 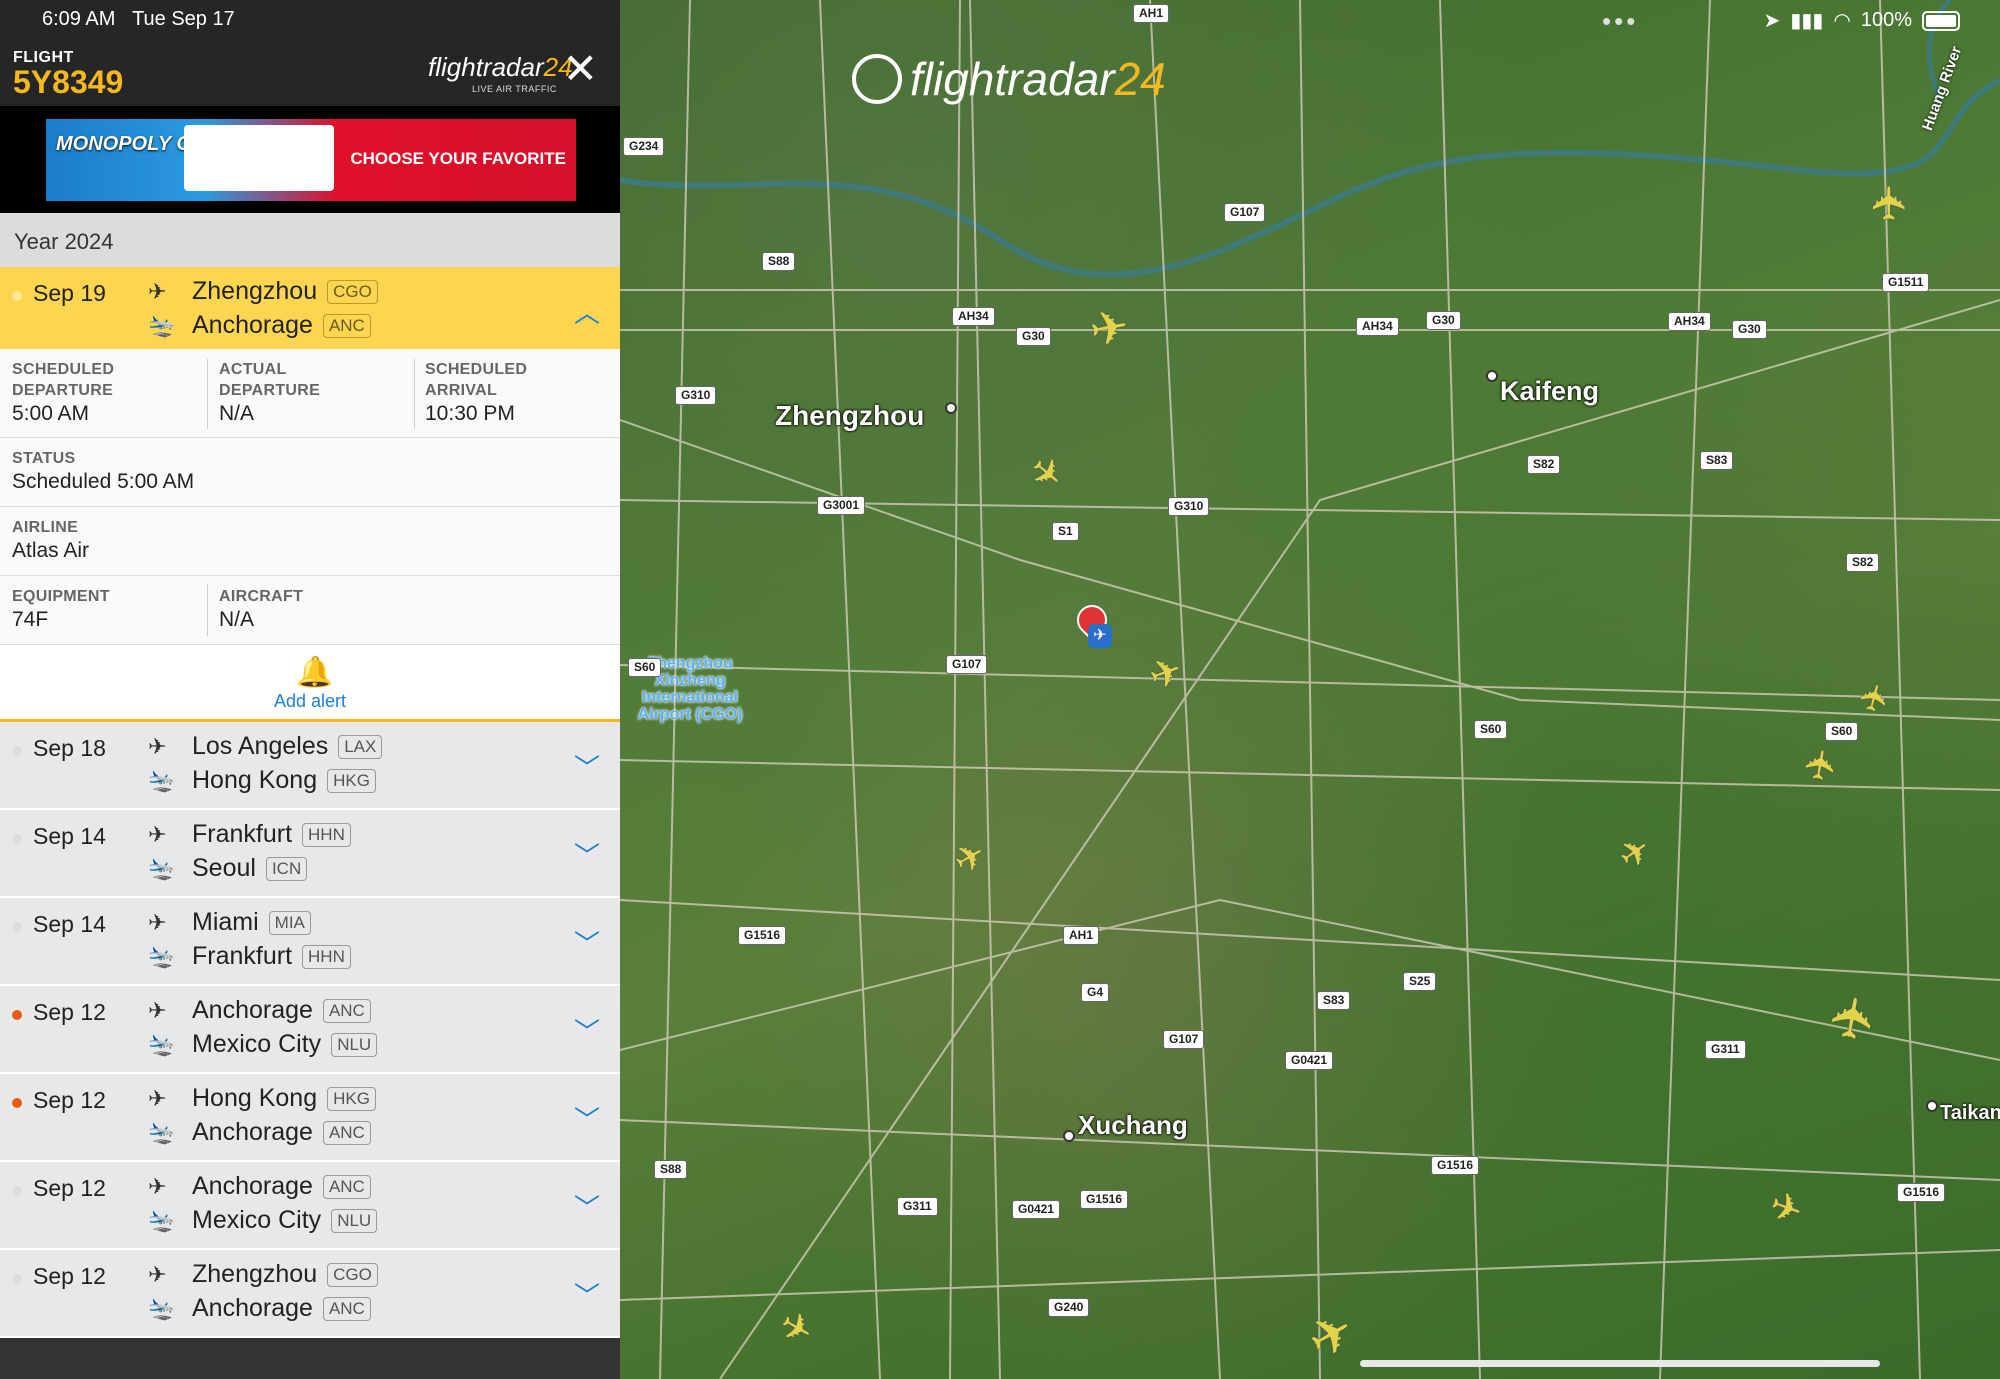 I want to click on home-indicator, so click(x=1620, y=1363).